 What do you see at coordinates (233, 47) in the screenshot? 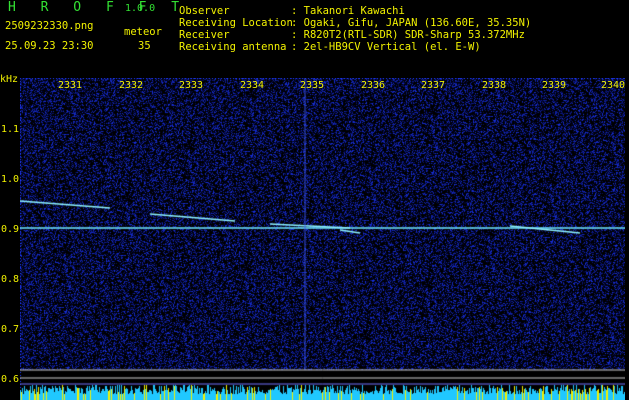
I see `info-key: Receiving antenna` at bounding box center [233, 47].